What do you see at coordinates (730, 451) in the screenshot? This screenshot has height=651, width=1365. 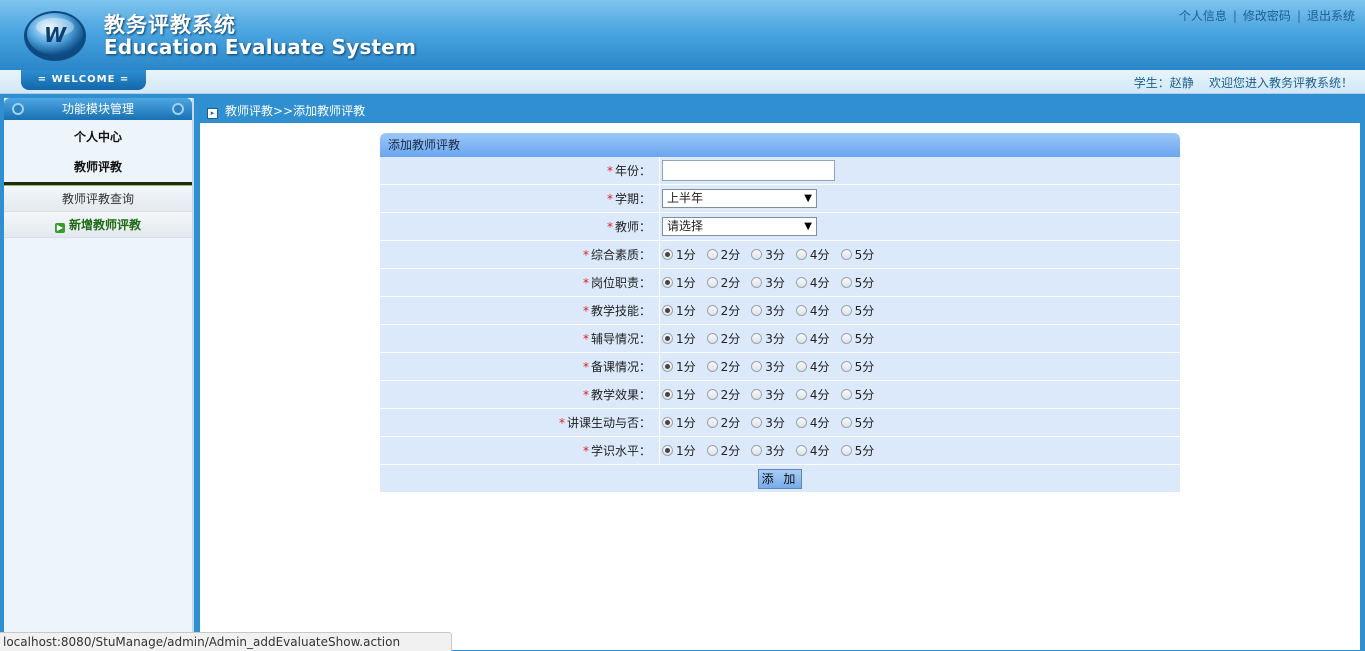 I see `score-option-label: 2分` at bounding box center [730, 451].